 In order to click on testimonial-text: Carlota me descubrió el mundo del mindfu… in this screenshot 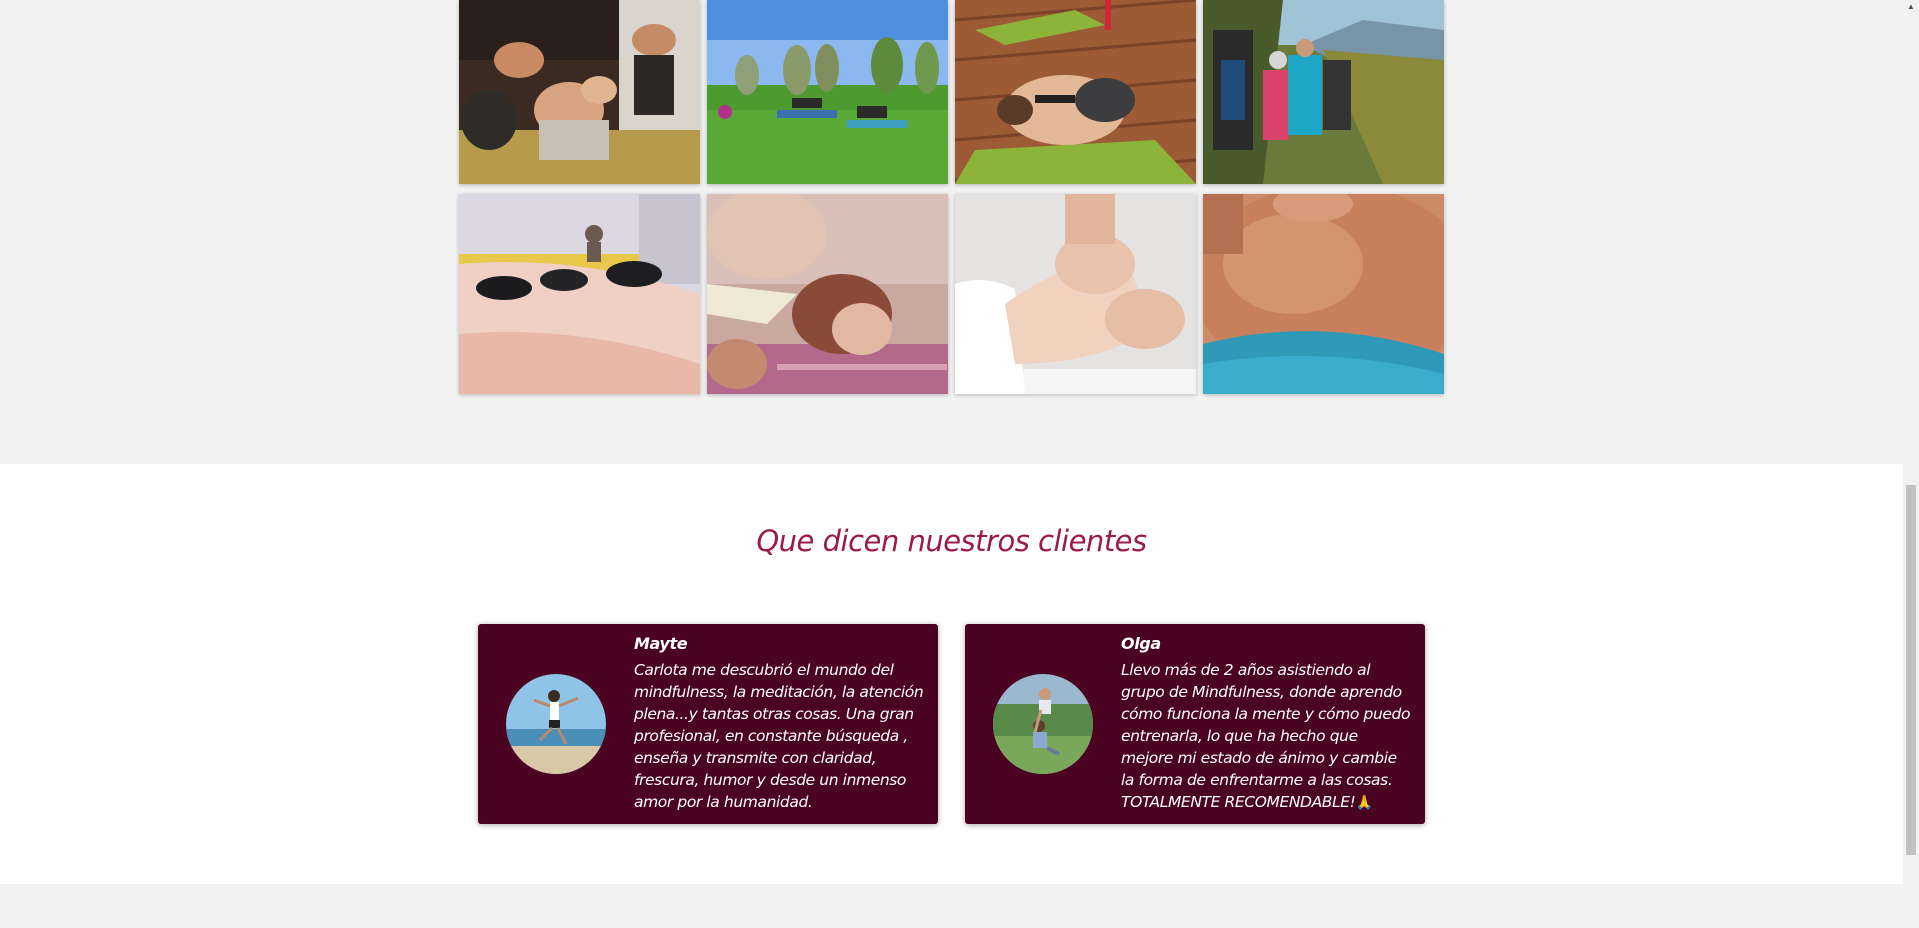, I will do `click(779, 736)`.